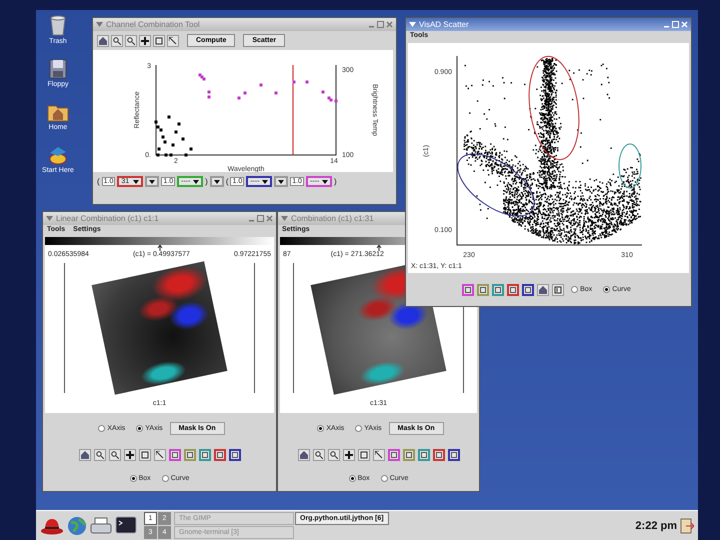 Image resolution: width=720 pixels, height=540 pixels. What do you see at coordinates (332, 218) in the screenshot?
I see `window-title: Combination (c1) c1:31` at bounding box center [332, 218].